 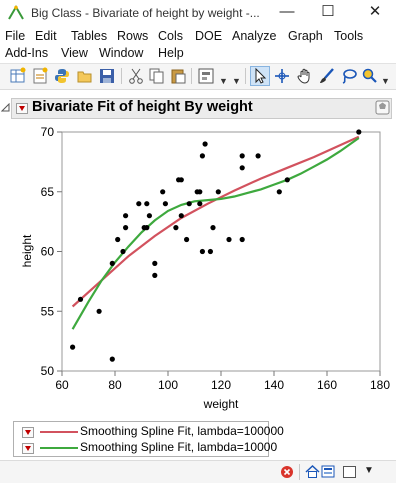 What do you see at coordinates (223, 81) in the screenshot?
I see `report-dropdown-icon: ▼` at bounding box center [223, 81].